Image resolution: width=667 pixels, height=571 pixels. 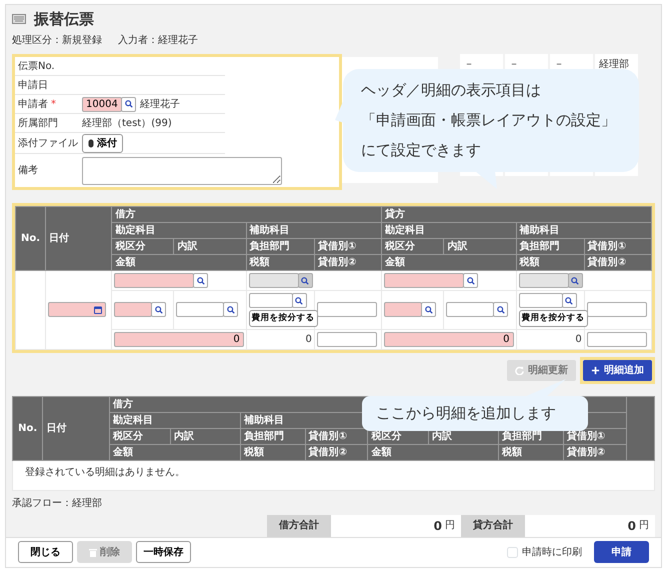 What do you see at coordinates (621, 552) in the screenshot?
I see `submit-button: 申請` at bounding box center [621, 552].